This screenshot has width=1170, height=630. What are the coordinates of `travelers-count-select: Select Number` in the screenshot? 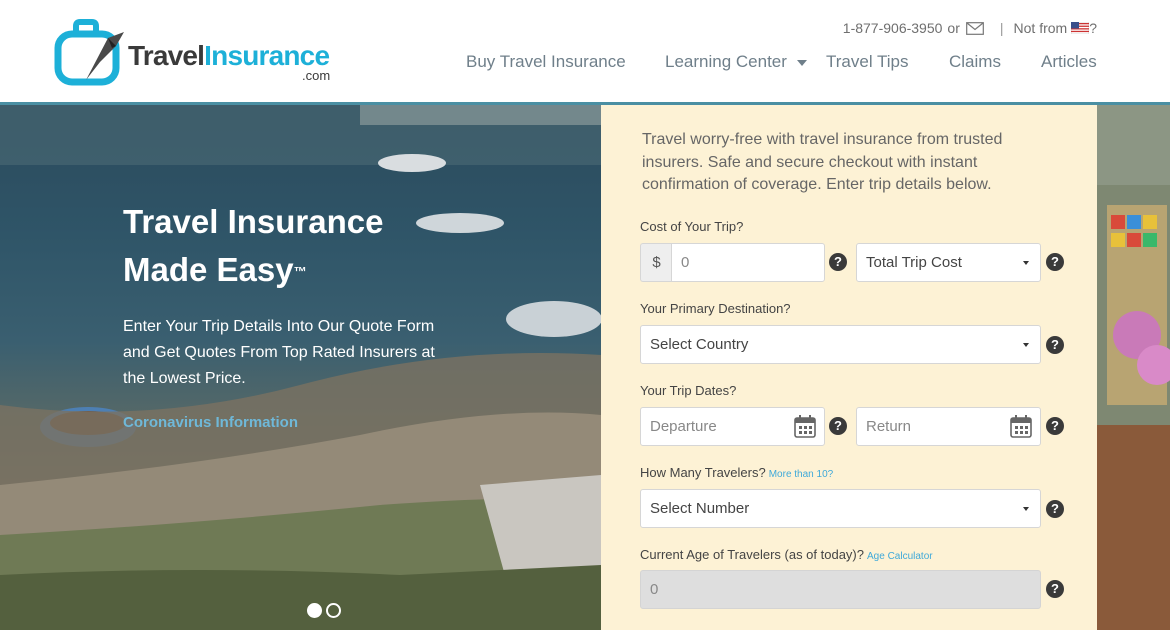 It's located at (840, 508).